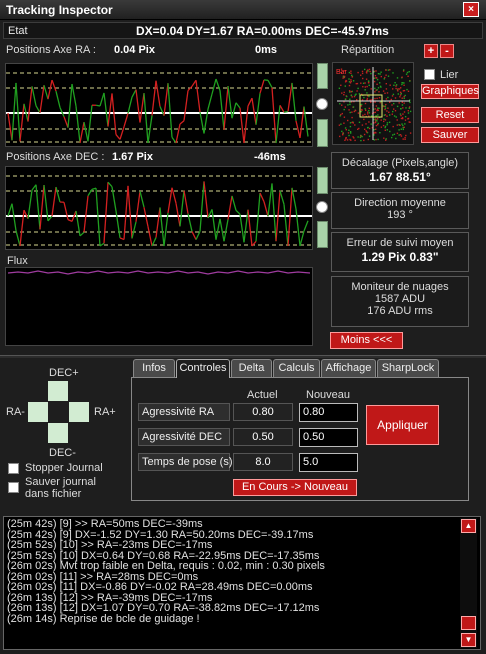 Image resolution: width=486 pixels, height=654 pixels. What do you see at coordinates (468, 526) in the screenshot?
I see `scroll-up-arrow-icon: ▲` at bounding box center [468, 526].